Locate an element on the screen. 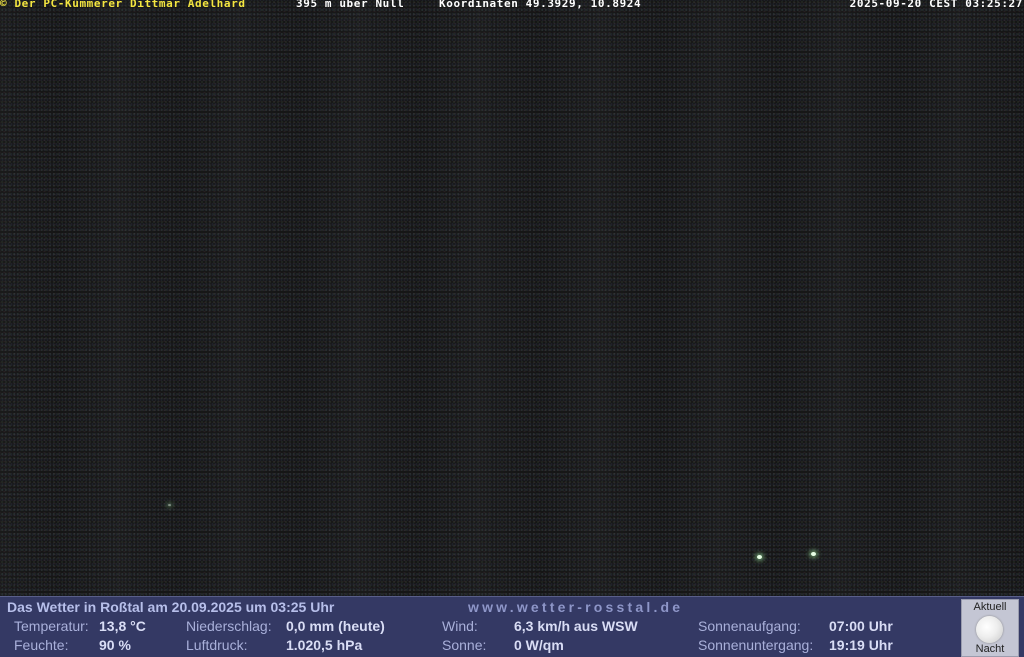 The width and height of the screenshot is (1024, 657). coordinates-text: Koordinaten 49.3929, 10.8924 is located at coordinates (540, 5).